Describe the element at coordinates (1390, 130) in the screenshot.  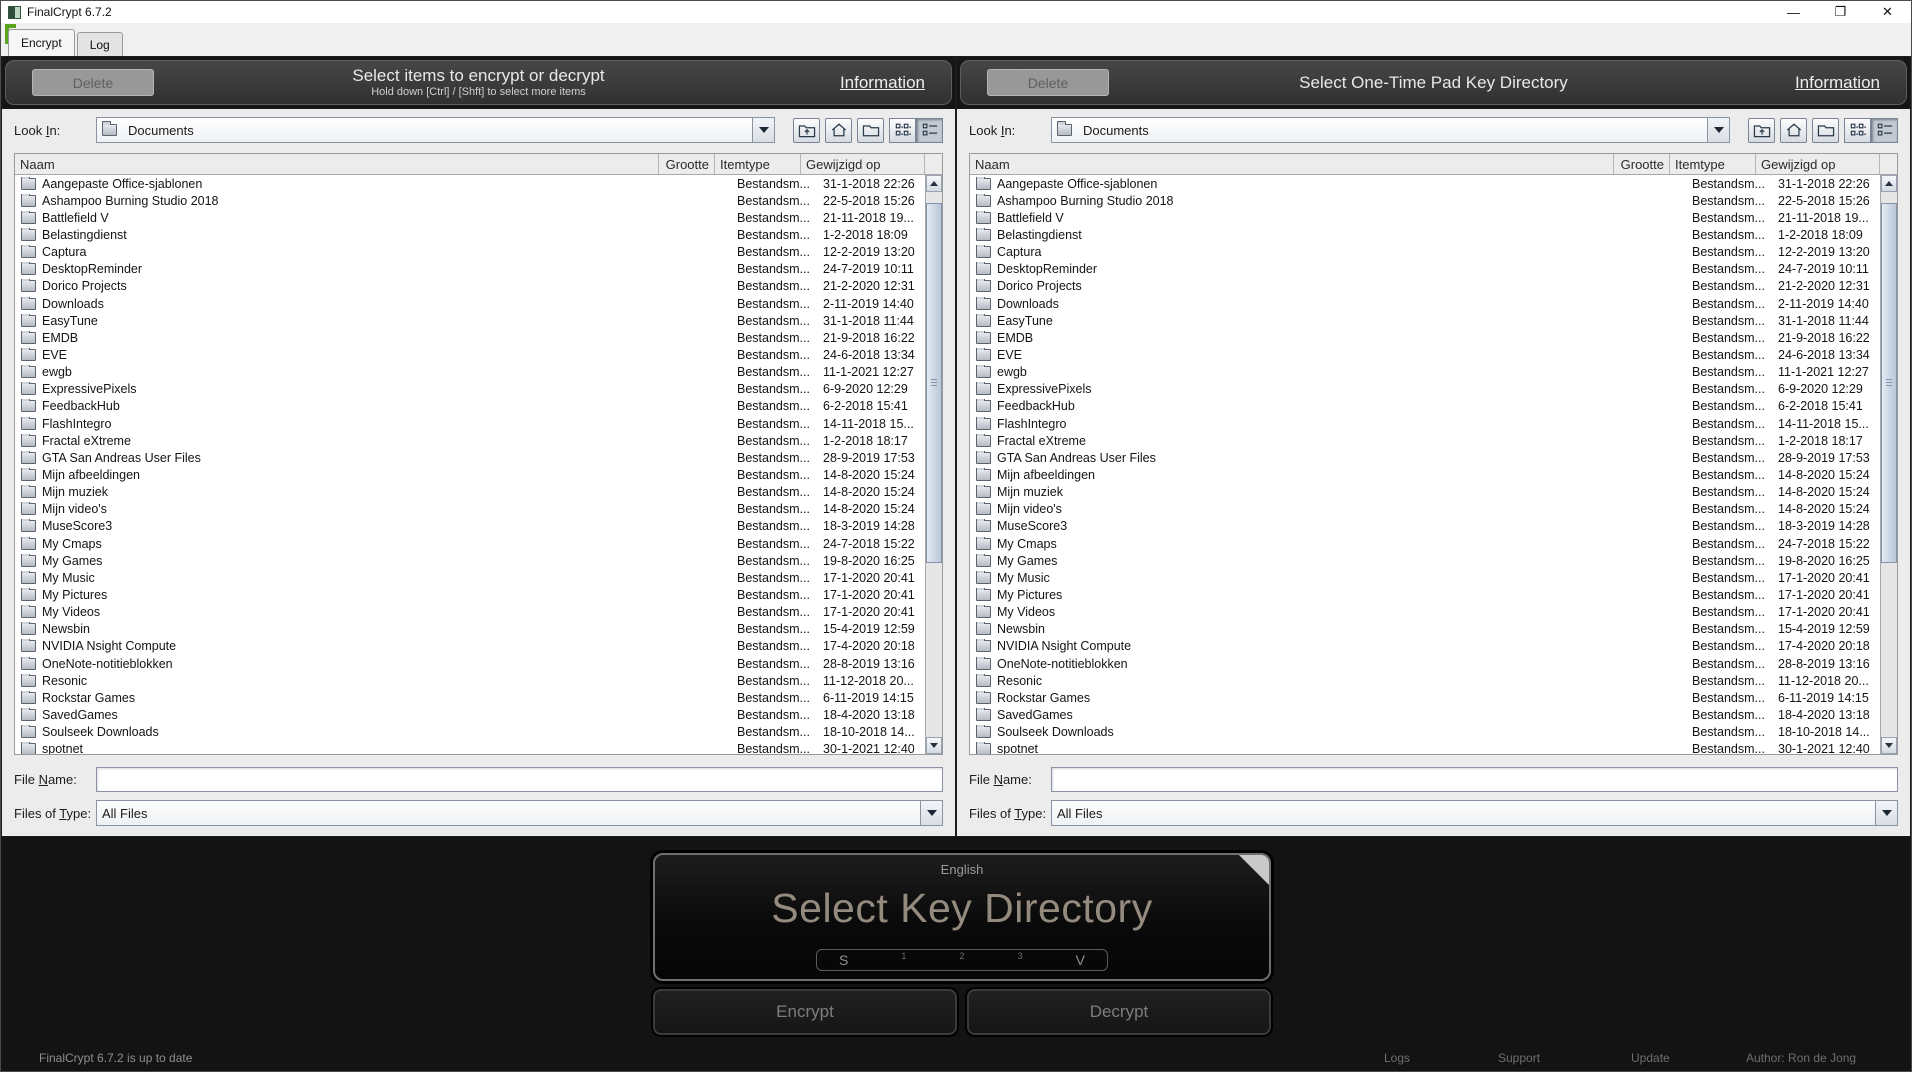
I see `look-in-combobox-right: Documents` at that location.